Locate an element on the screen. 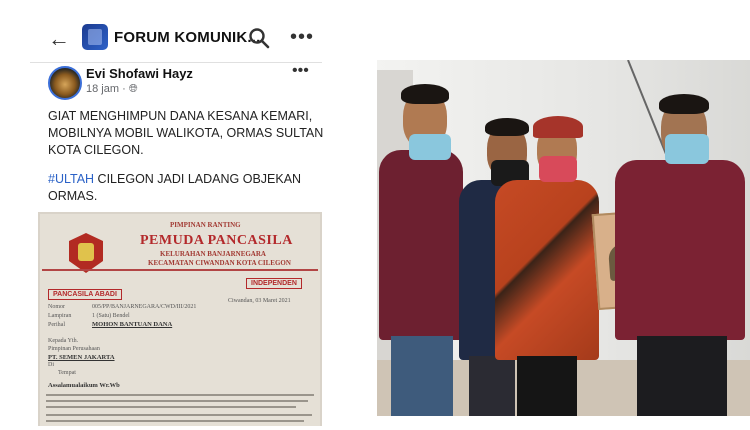 The height and width of the screenshot is (430, 750). arrow-left-icon: ← is located at coordinates (59, 39).